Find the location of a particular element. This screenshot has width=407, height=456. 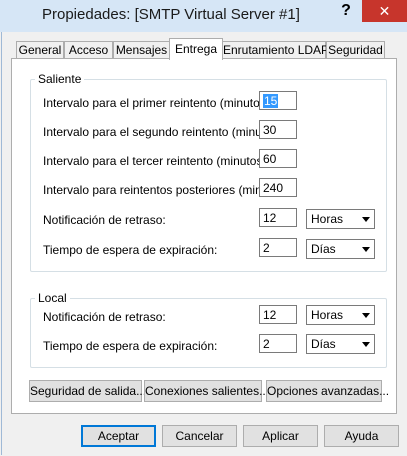

outbound-delay-notification-label: Notificación de retraso: is located at coordinates (104, 220).